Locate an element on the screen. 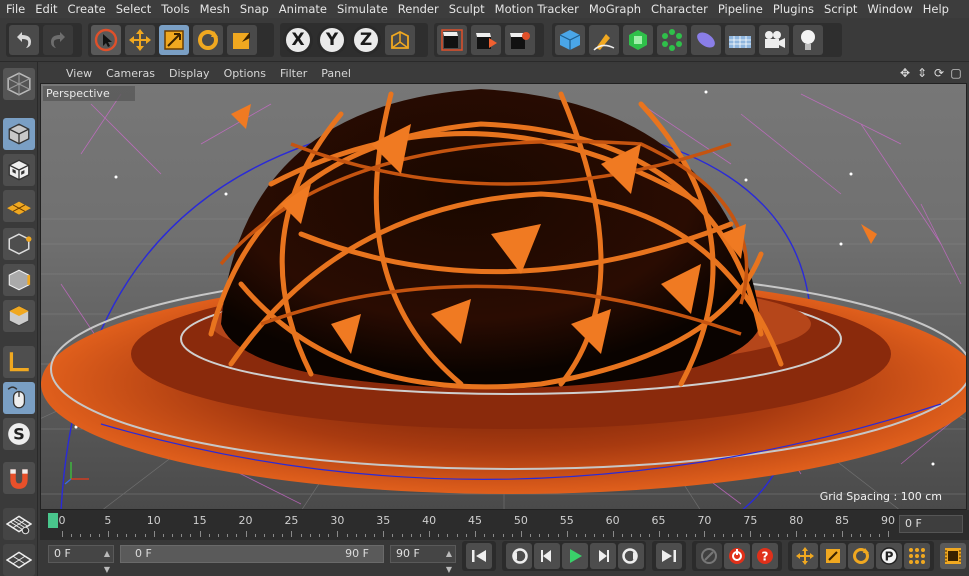 The height and width of the screenshot is (576, 969). scale-key-button is located at coordinates (833, 556).